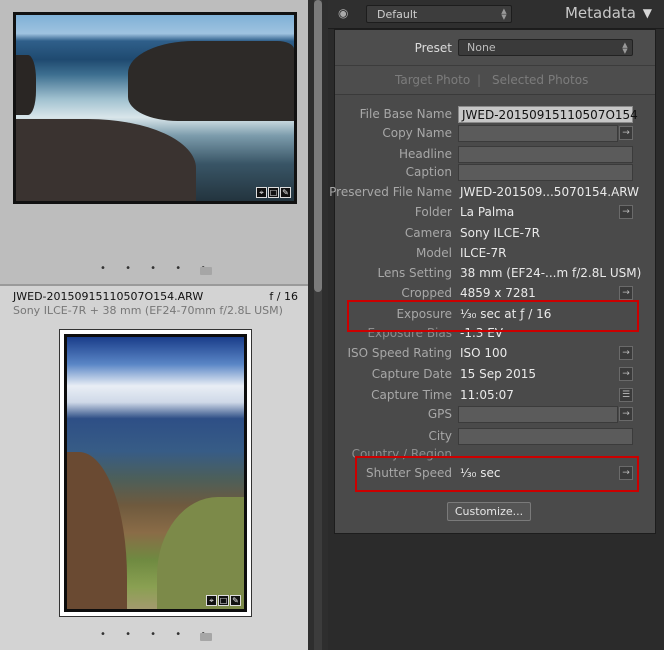  I want to click on folder-value: La Palma, so click(487, 212).